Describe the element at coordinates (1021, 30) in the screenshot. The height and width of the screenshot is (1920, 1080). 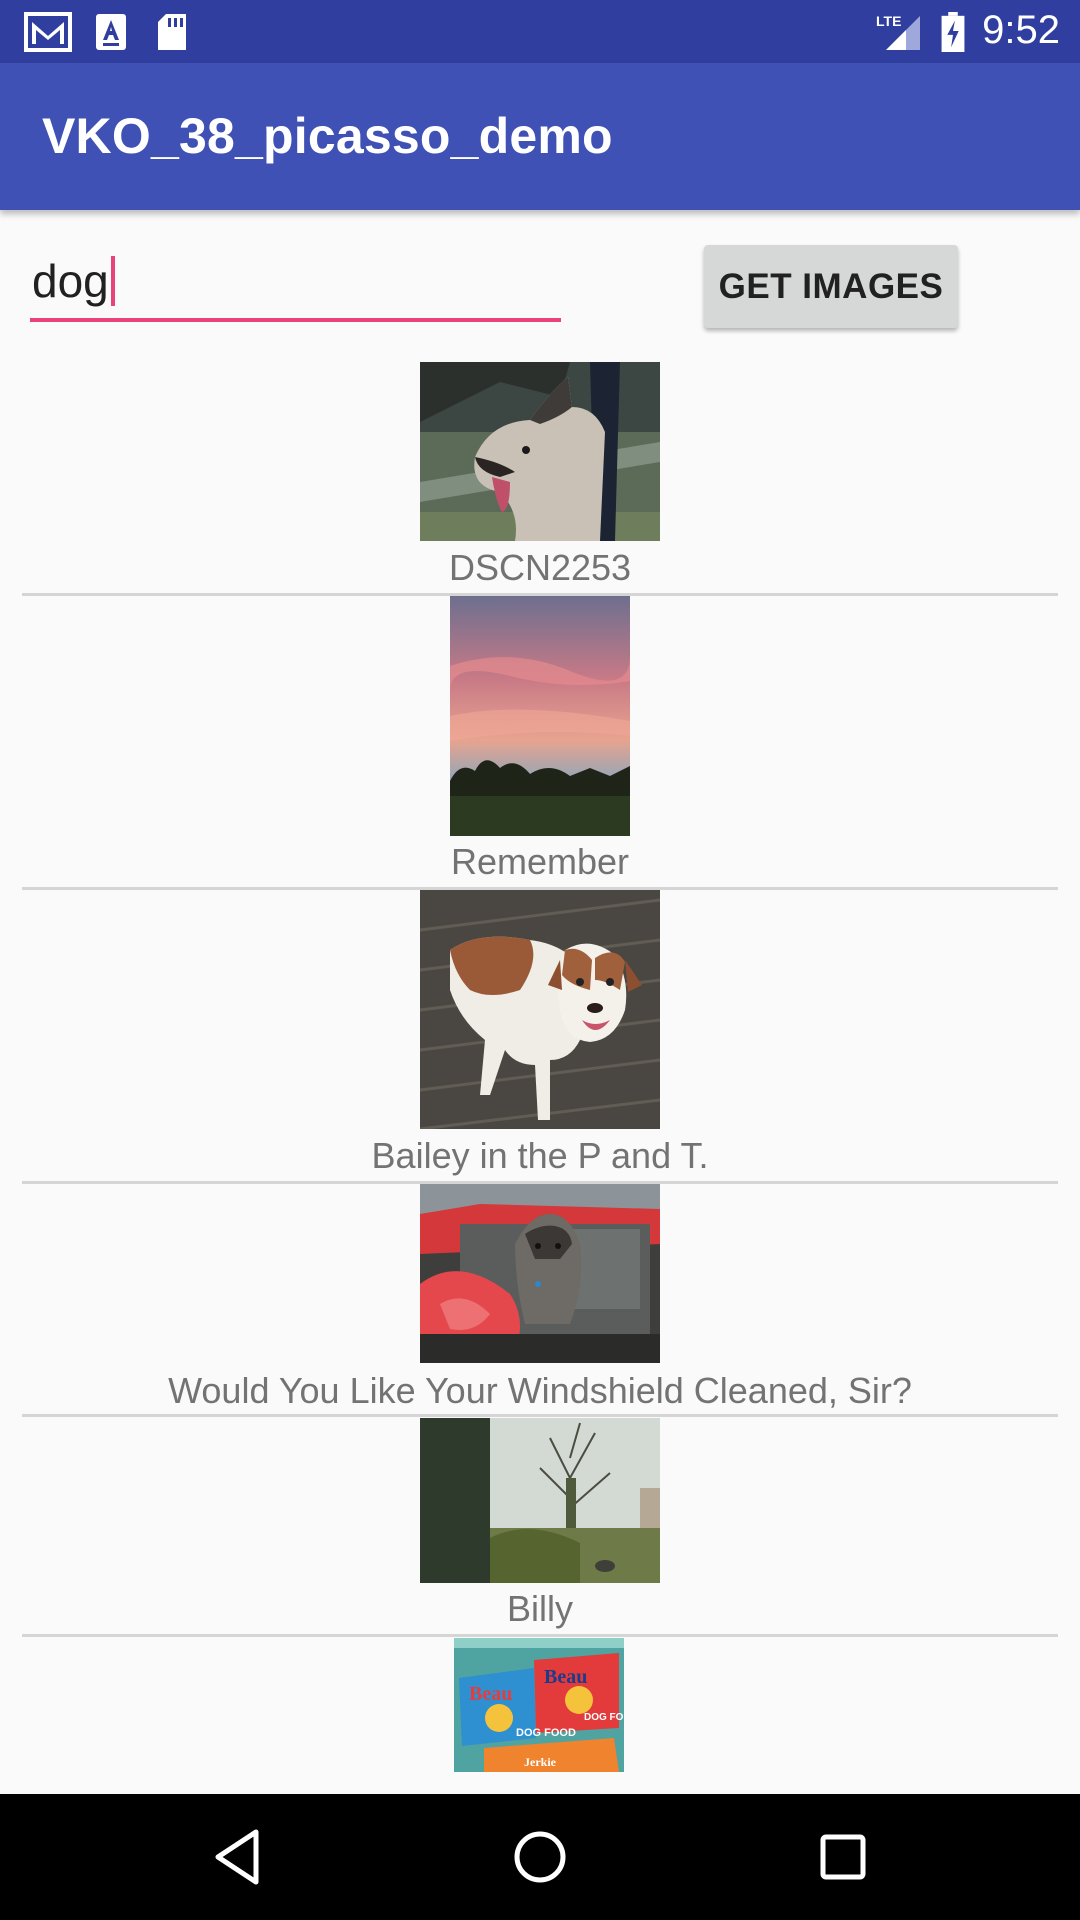
I see `status-time: 9:52` at that location.